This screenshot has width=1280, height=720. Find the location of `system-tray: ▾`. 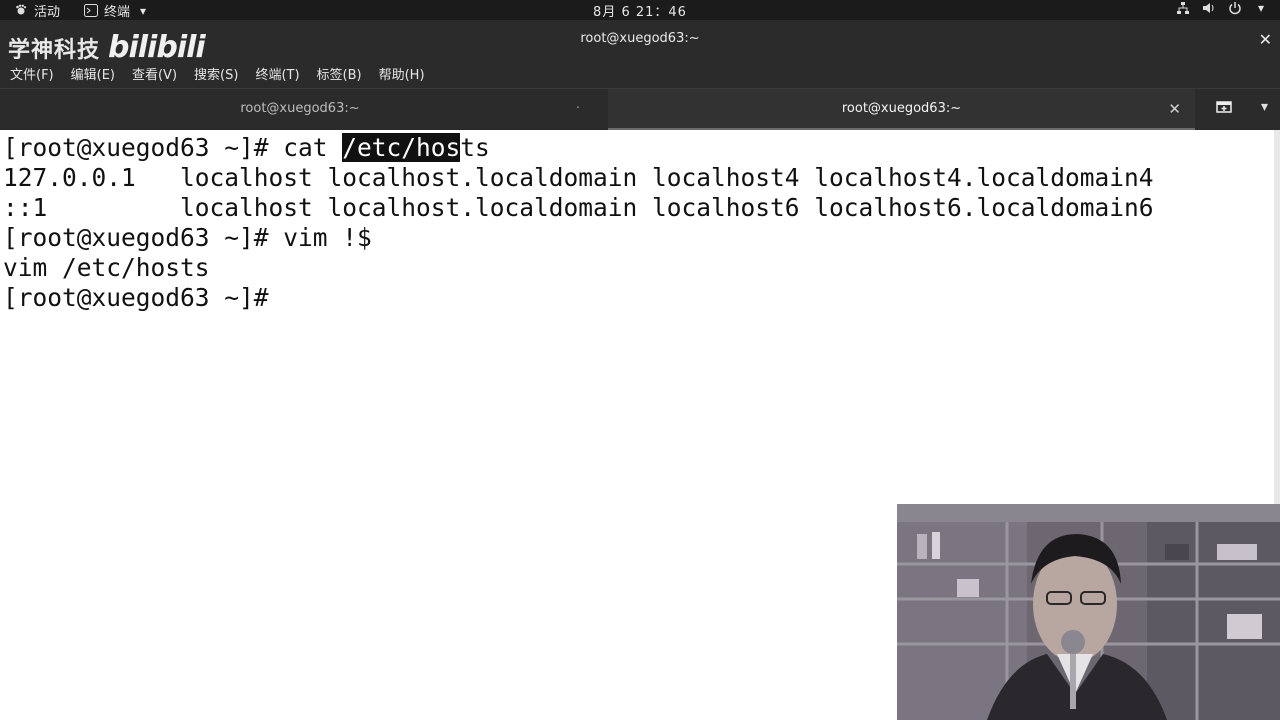

system-tray: ▾ is located at coordinates (1222, 8).